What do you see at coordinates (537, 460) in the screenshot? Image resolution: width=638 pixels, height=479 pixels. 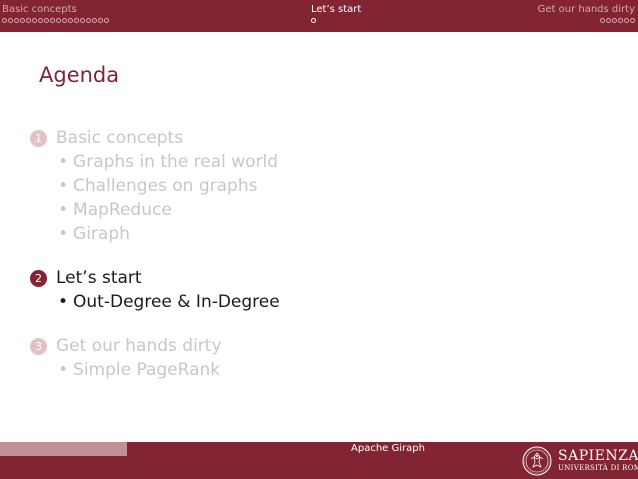 I see `seal-icon` at bounding box center [537, 460].